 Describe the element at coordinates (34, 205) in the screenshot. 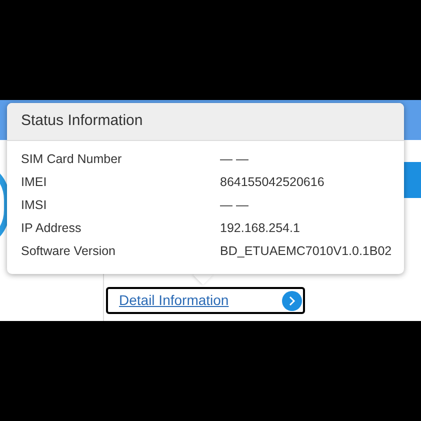

I see `field-label: IMSI` at that location.